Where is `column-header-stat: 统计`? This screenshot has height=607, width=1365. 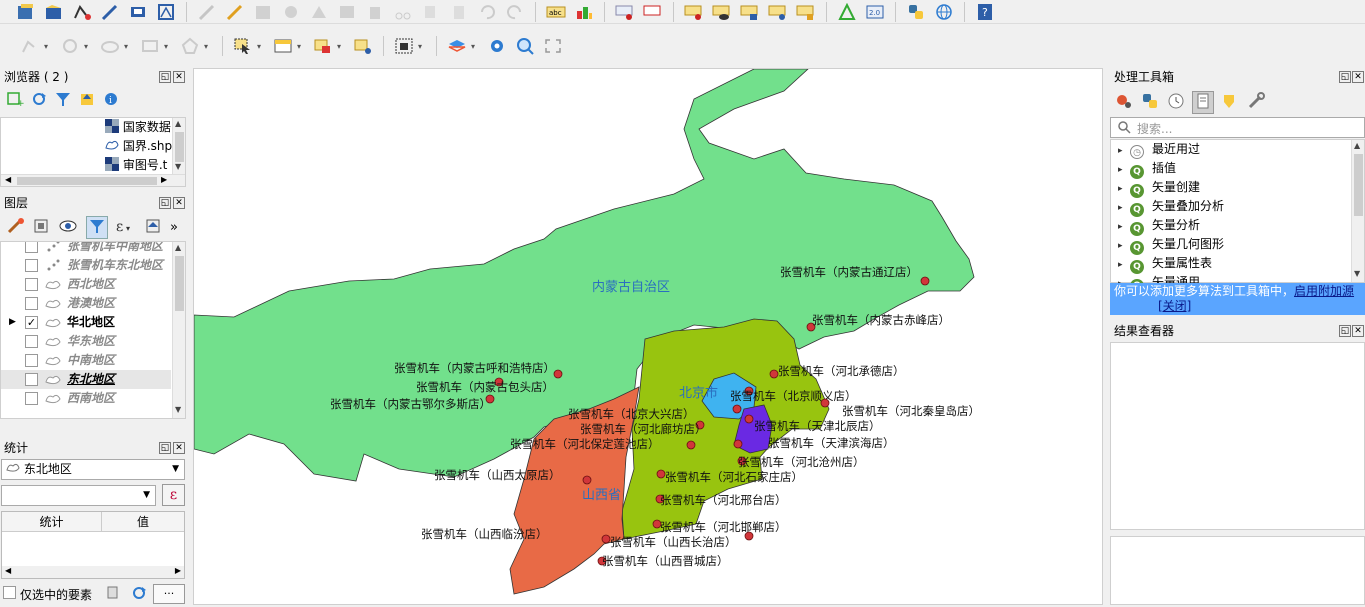 column-header-stat: 统计 is located at coordinates (52, 522).